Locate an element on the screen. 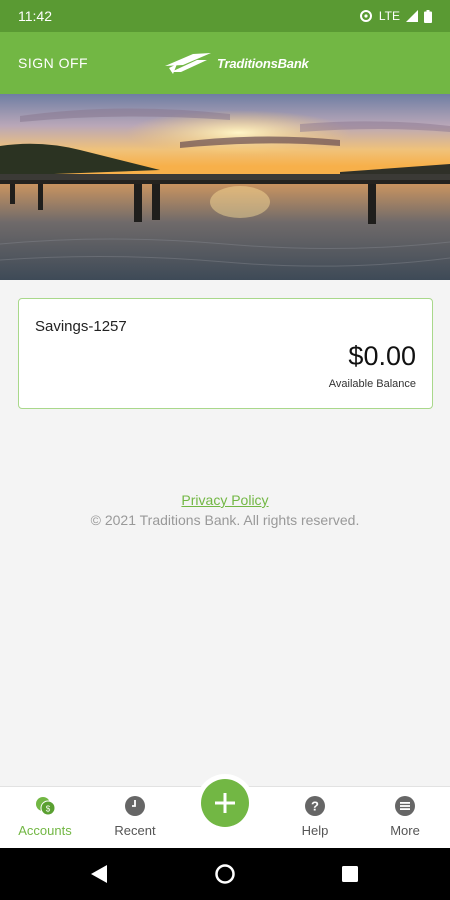 The width and height of the screenshot is (450, 900). help-icon: ? is located at coordinates (315, 806).